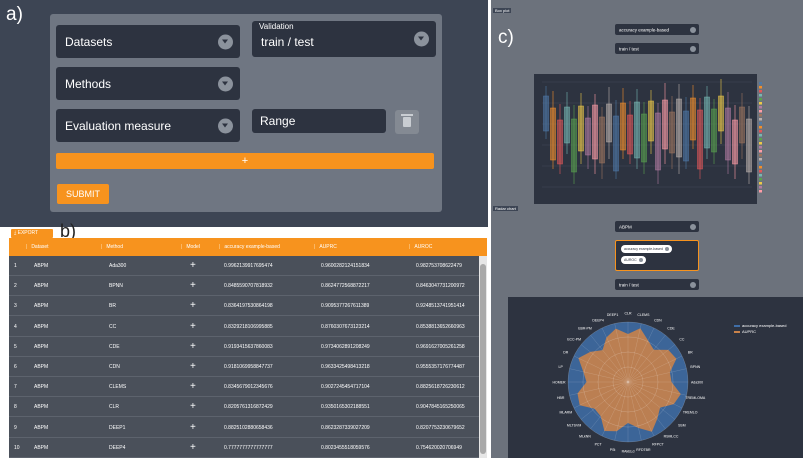 The image size is (803, 458). I want to click on boxplot-metric-select: accuracy example-based, so click(657, 29).